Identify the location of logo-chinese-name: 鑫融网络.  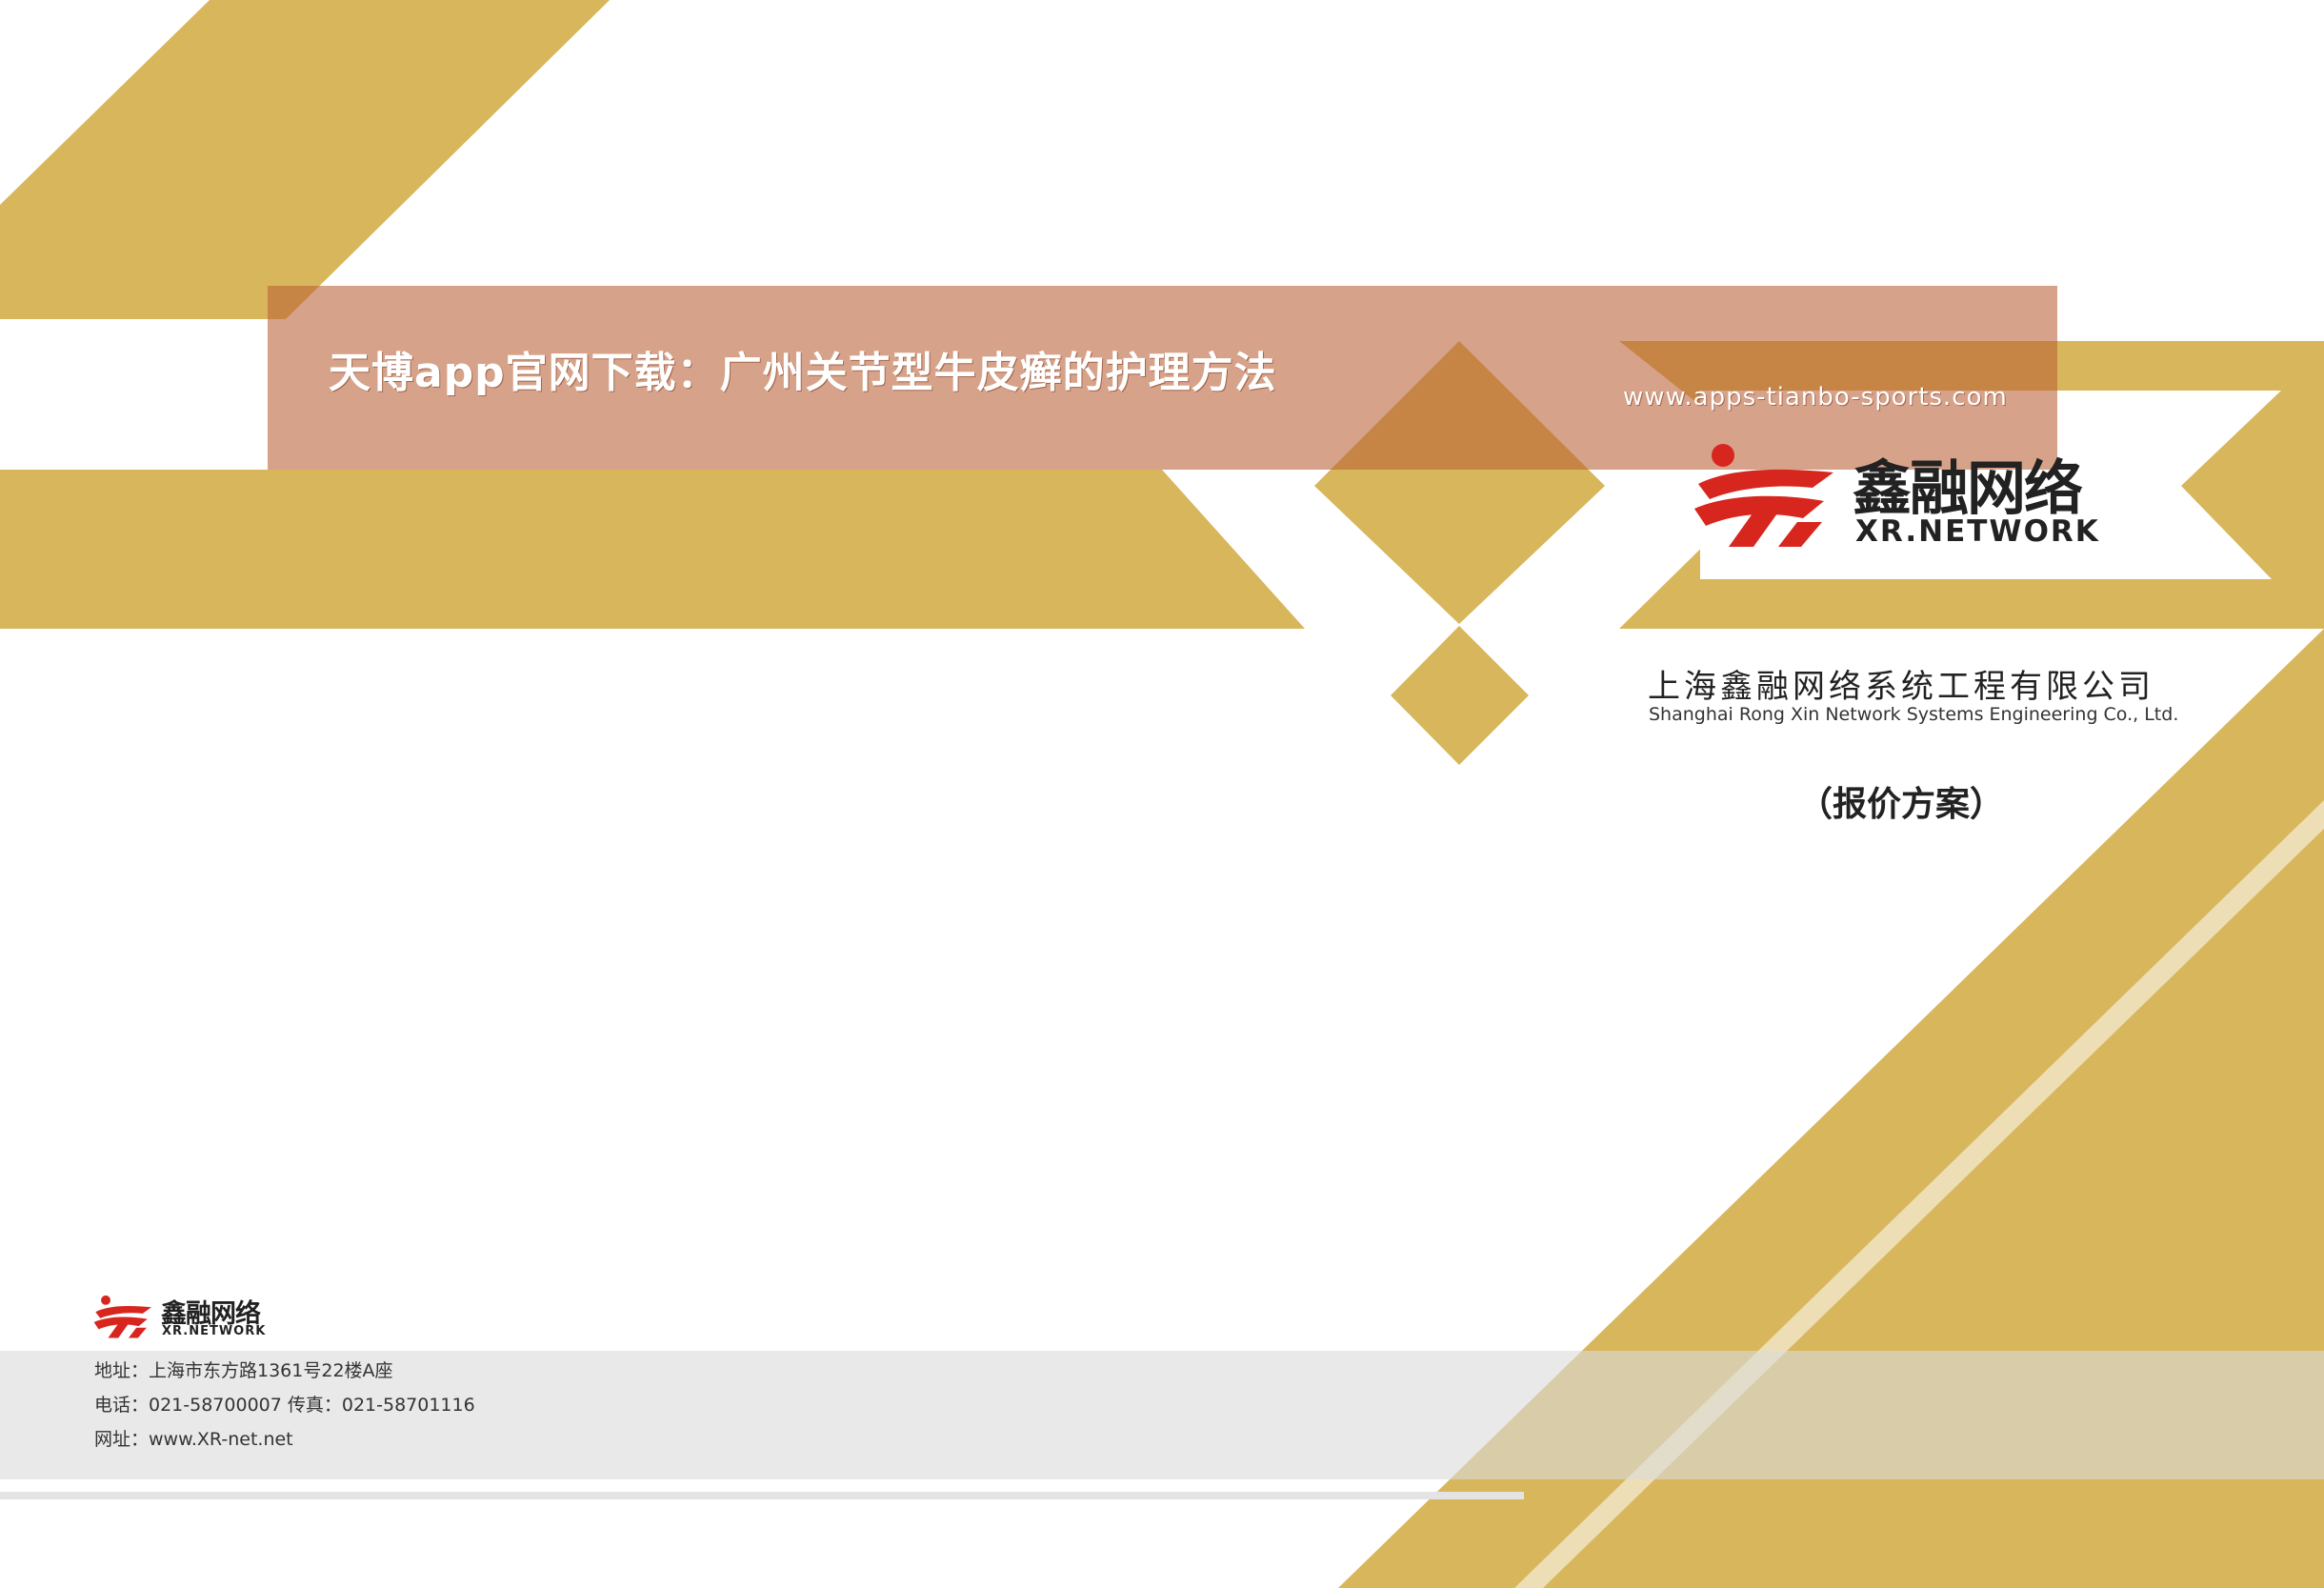
(1968, 488).